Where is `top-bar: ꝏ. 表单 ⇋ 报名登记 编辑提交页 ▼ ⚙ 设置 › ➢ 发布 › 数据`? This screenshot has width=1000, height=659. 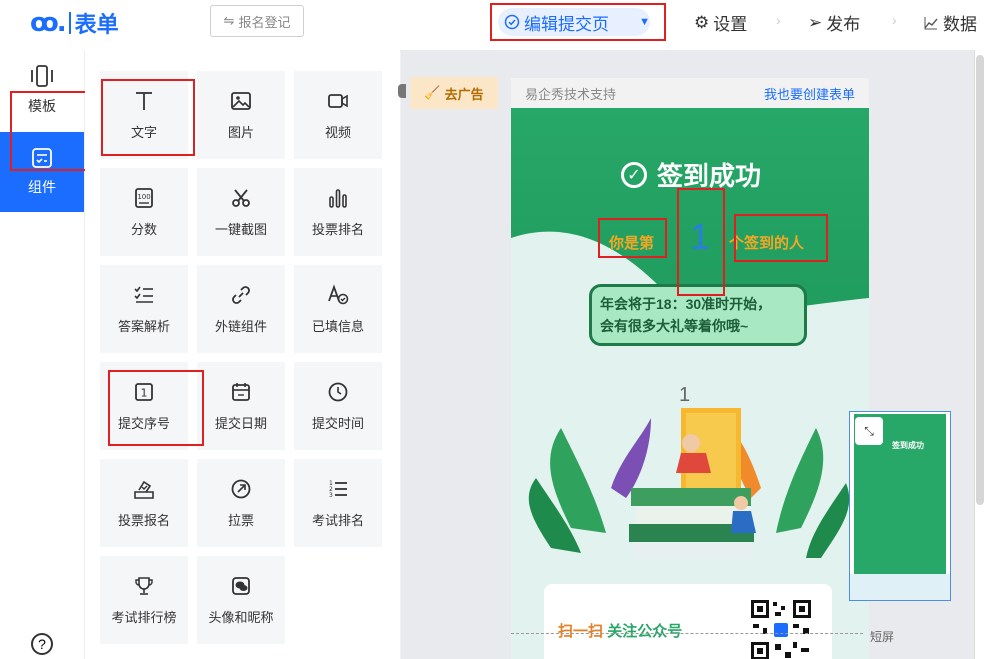
top-bar: ꝏ. 表单 ⇋ 报名登记 编辑提交页 ▼ ⚙ 设置 › ➢ 发布 › 数据 is located at coordinates (500, 25).